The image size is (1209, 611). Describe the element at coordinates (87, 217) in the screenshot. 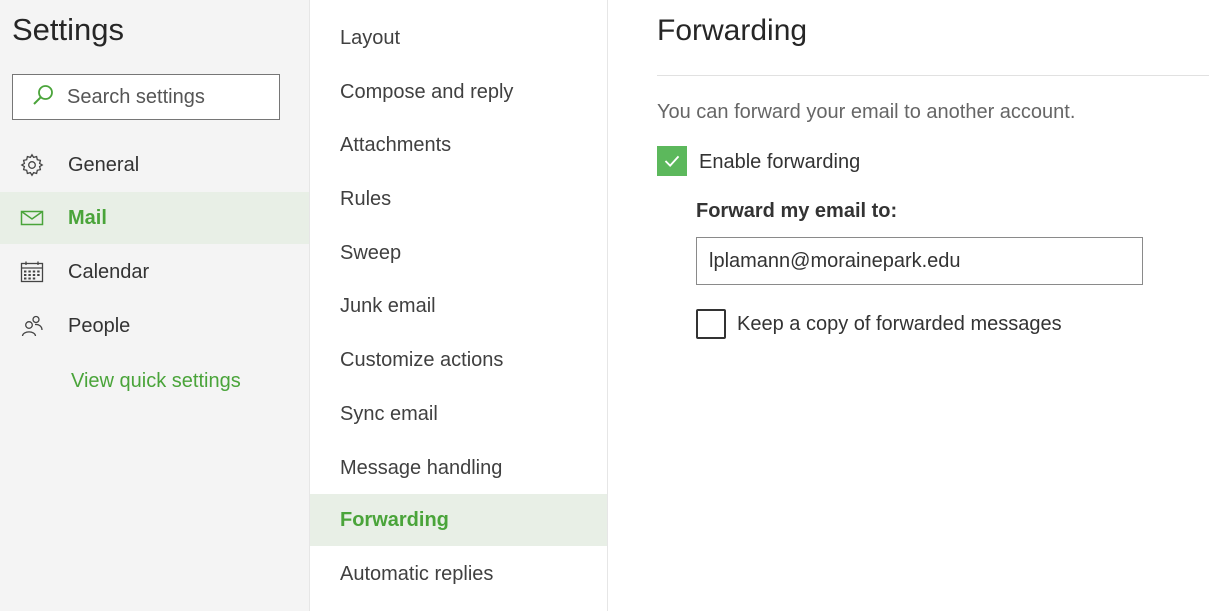

I see `nav-label-mail: Mail` at that location.